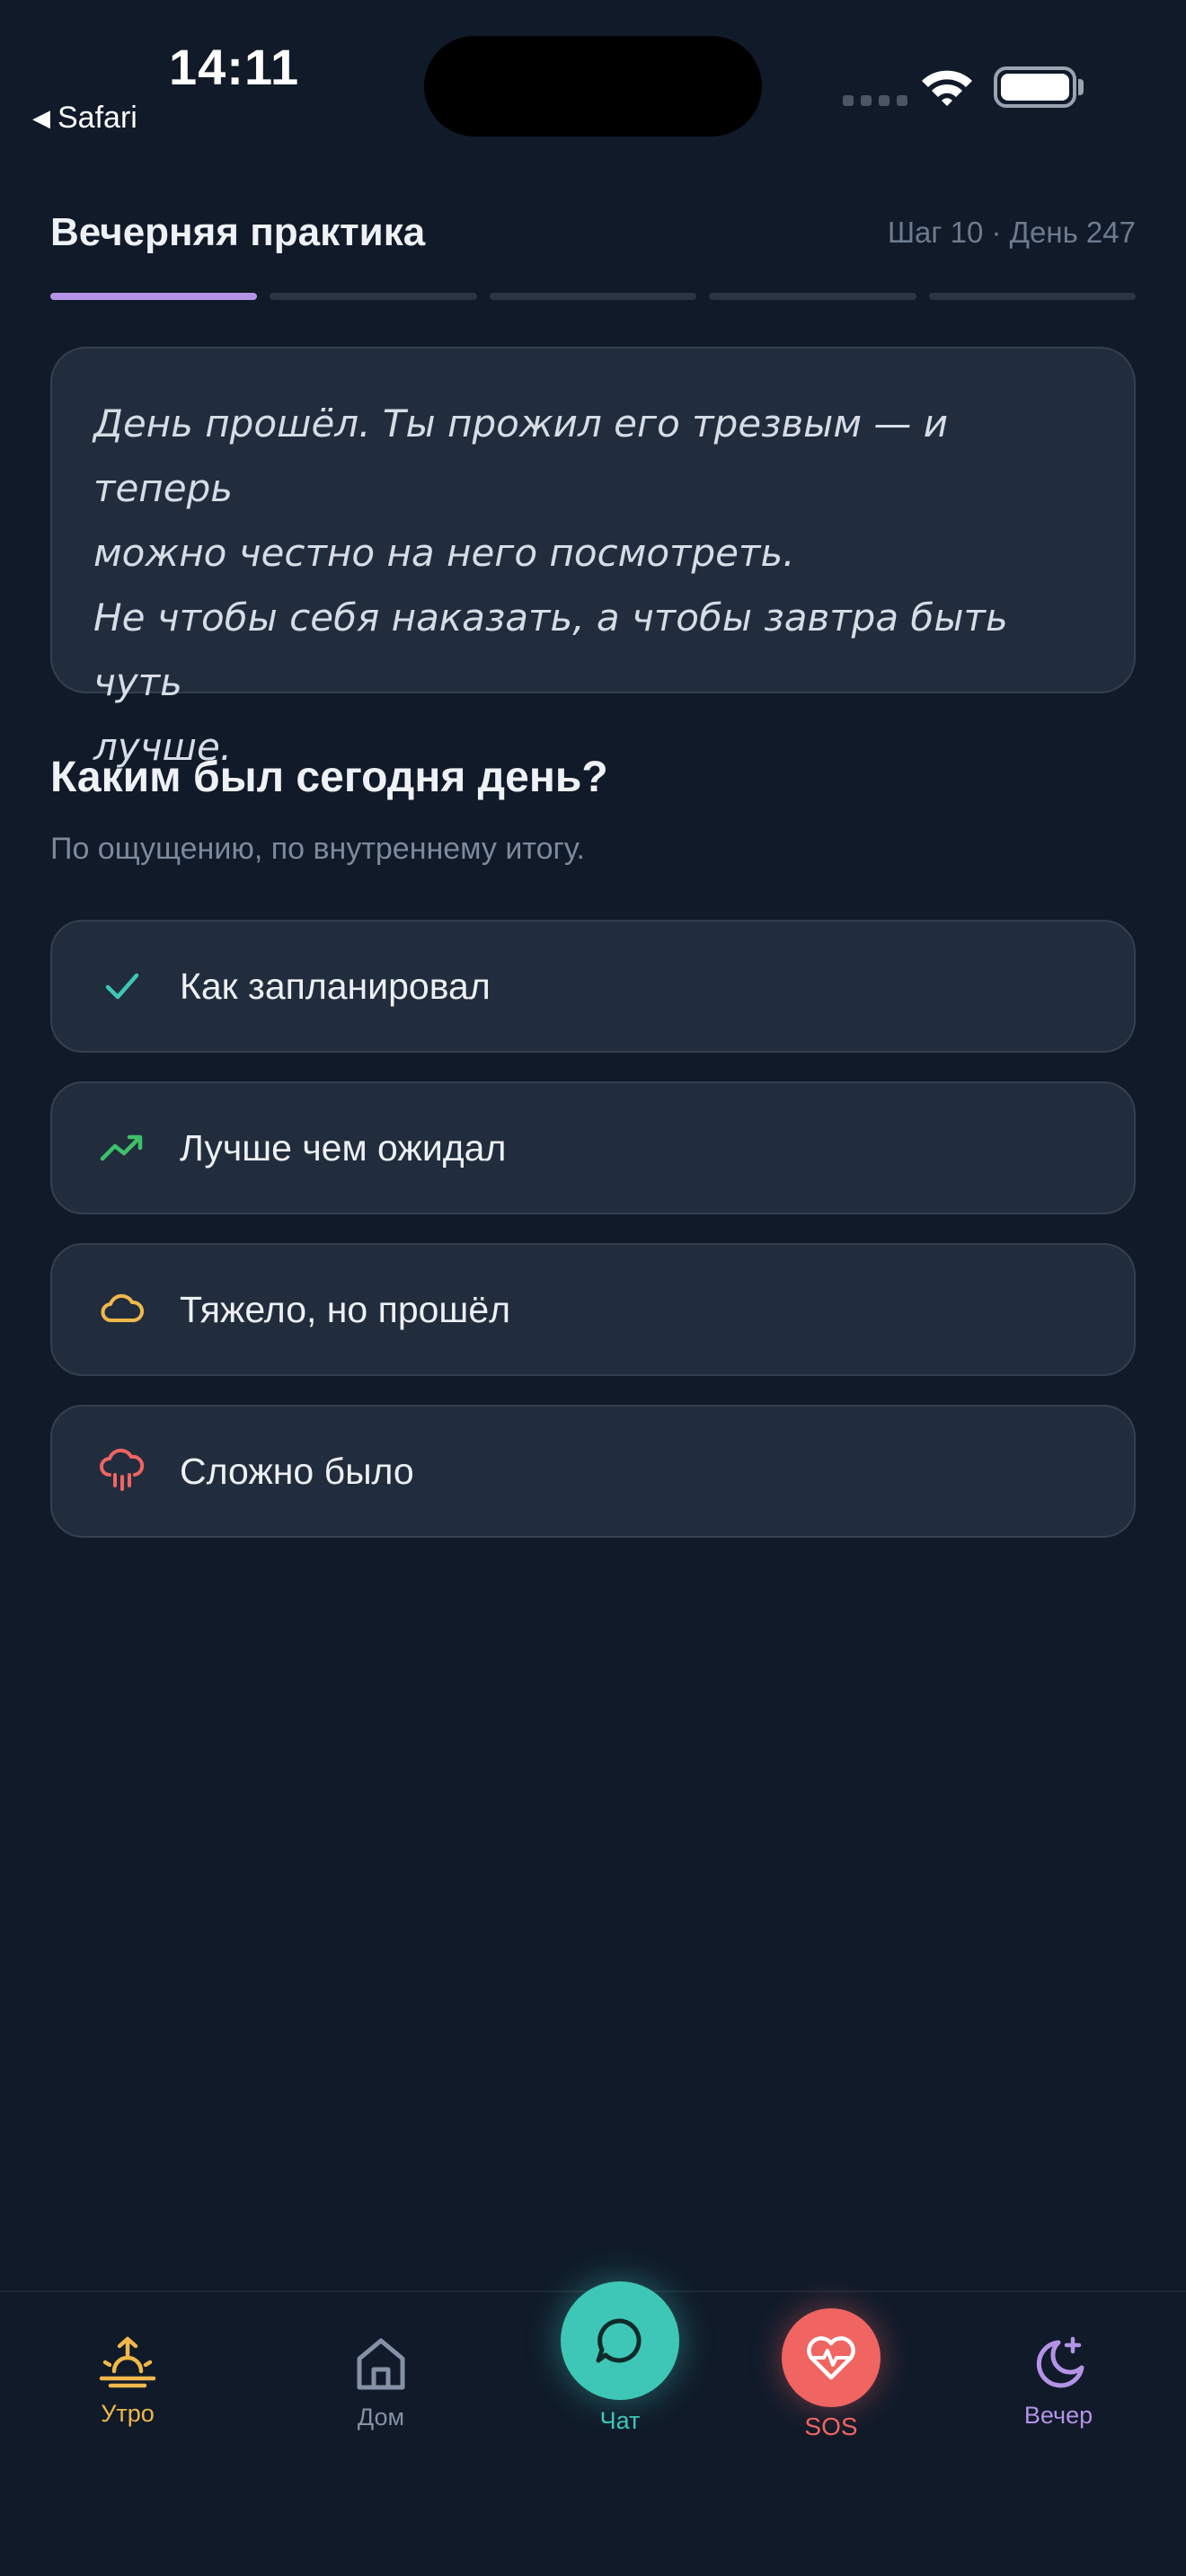  Describe the element at coordinates (128, 2413) in the screenshot. I see `tab-morning-label: Утро` at that location.